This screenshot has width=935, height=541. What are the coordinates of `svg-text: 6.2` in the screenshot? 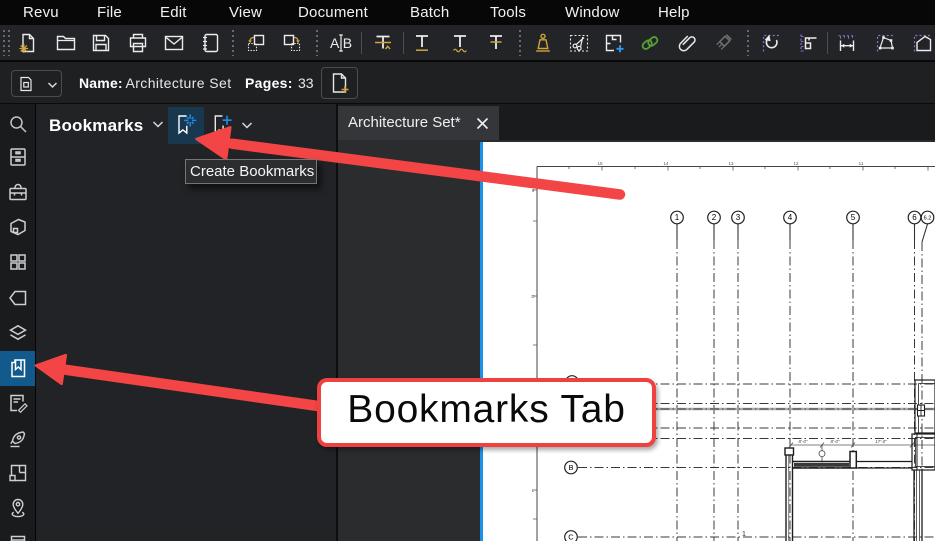 It's located at (928, 219).